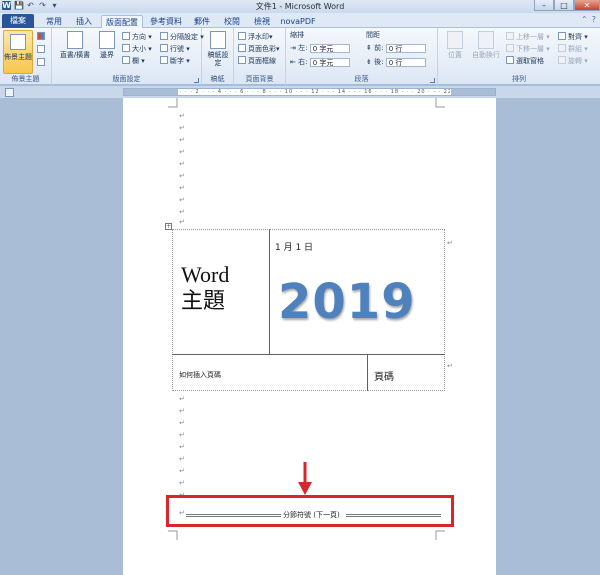 This screenshot has height=575, width=600. What do you see at coordinates (310, 511) in the screenshot?
I see `annotation-highlight-box` at bounding box center [310, 511].